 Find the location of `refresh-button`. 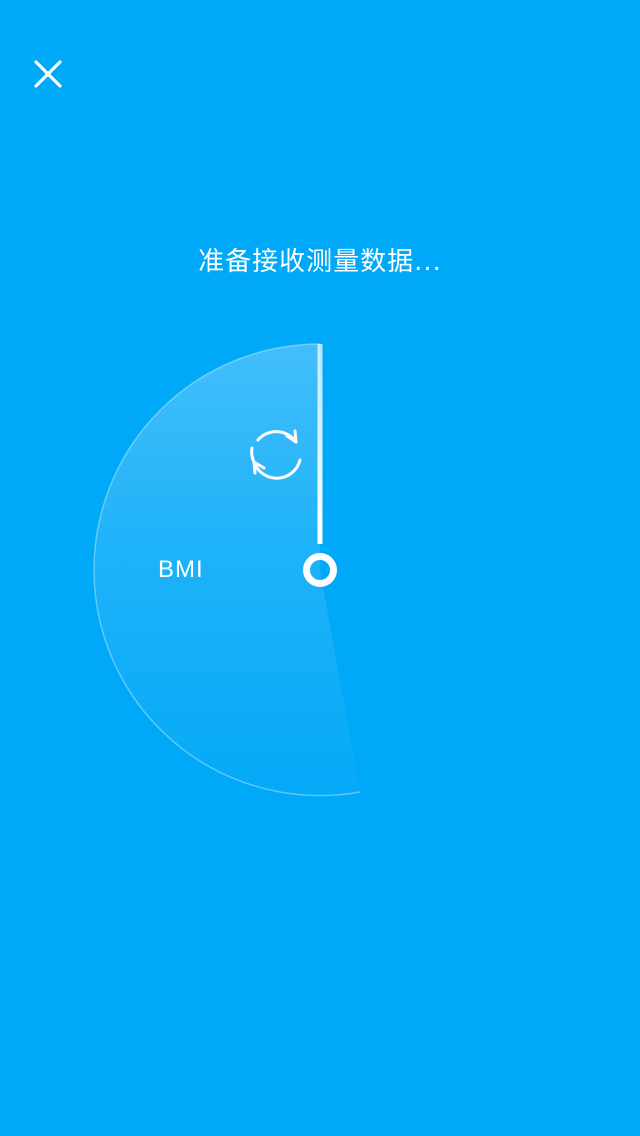

refresh-button is located at coordinates (275, 453).